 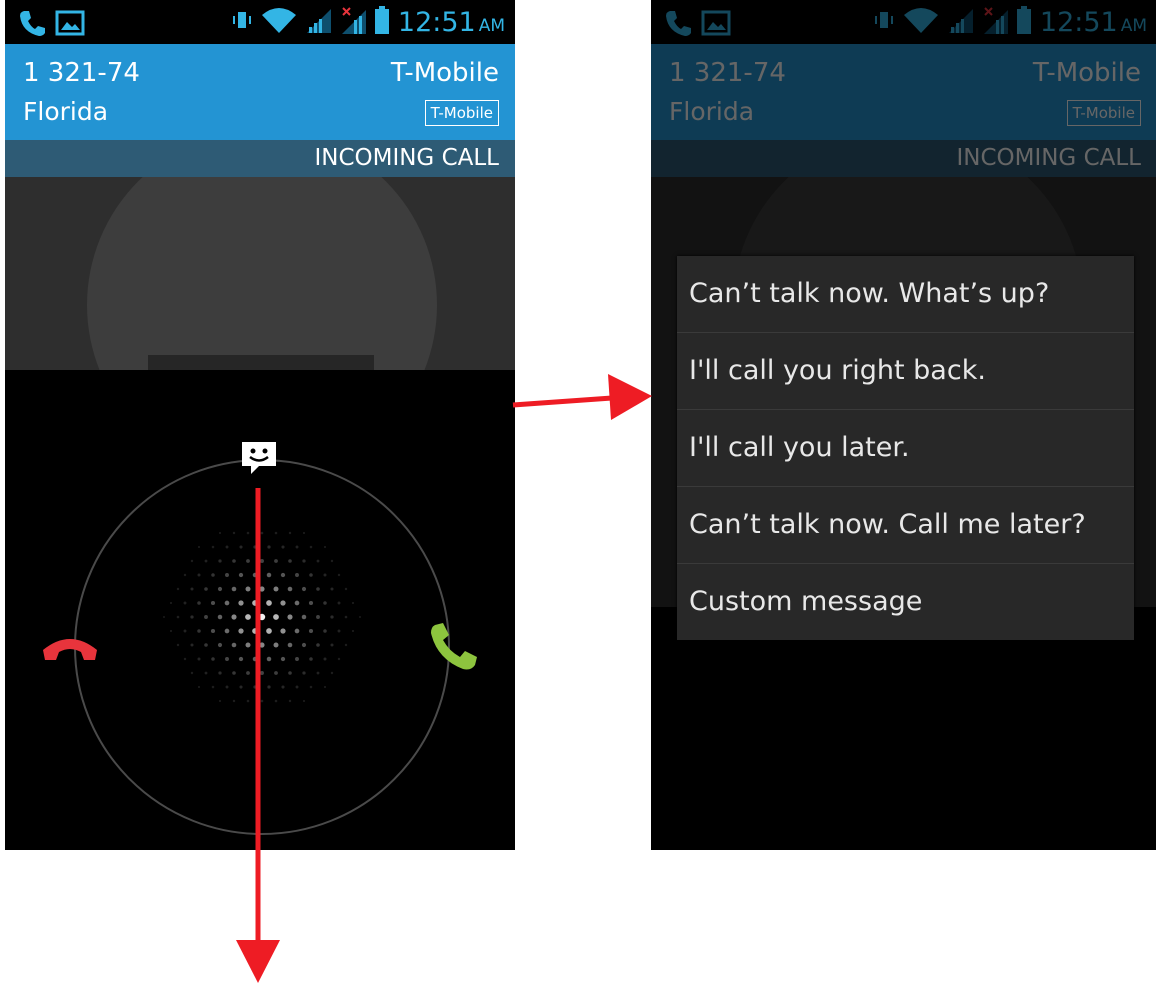 I want to click on drag-down-arrowhead, so click(x=258, y=961).